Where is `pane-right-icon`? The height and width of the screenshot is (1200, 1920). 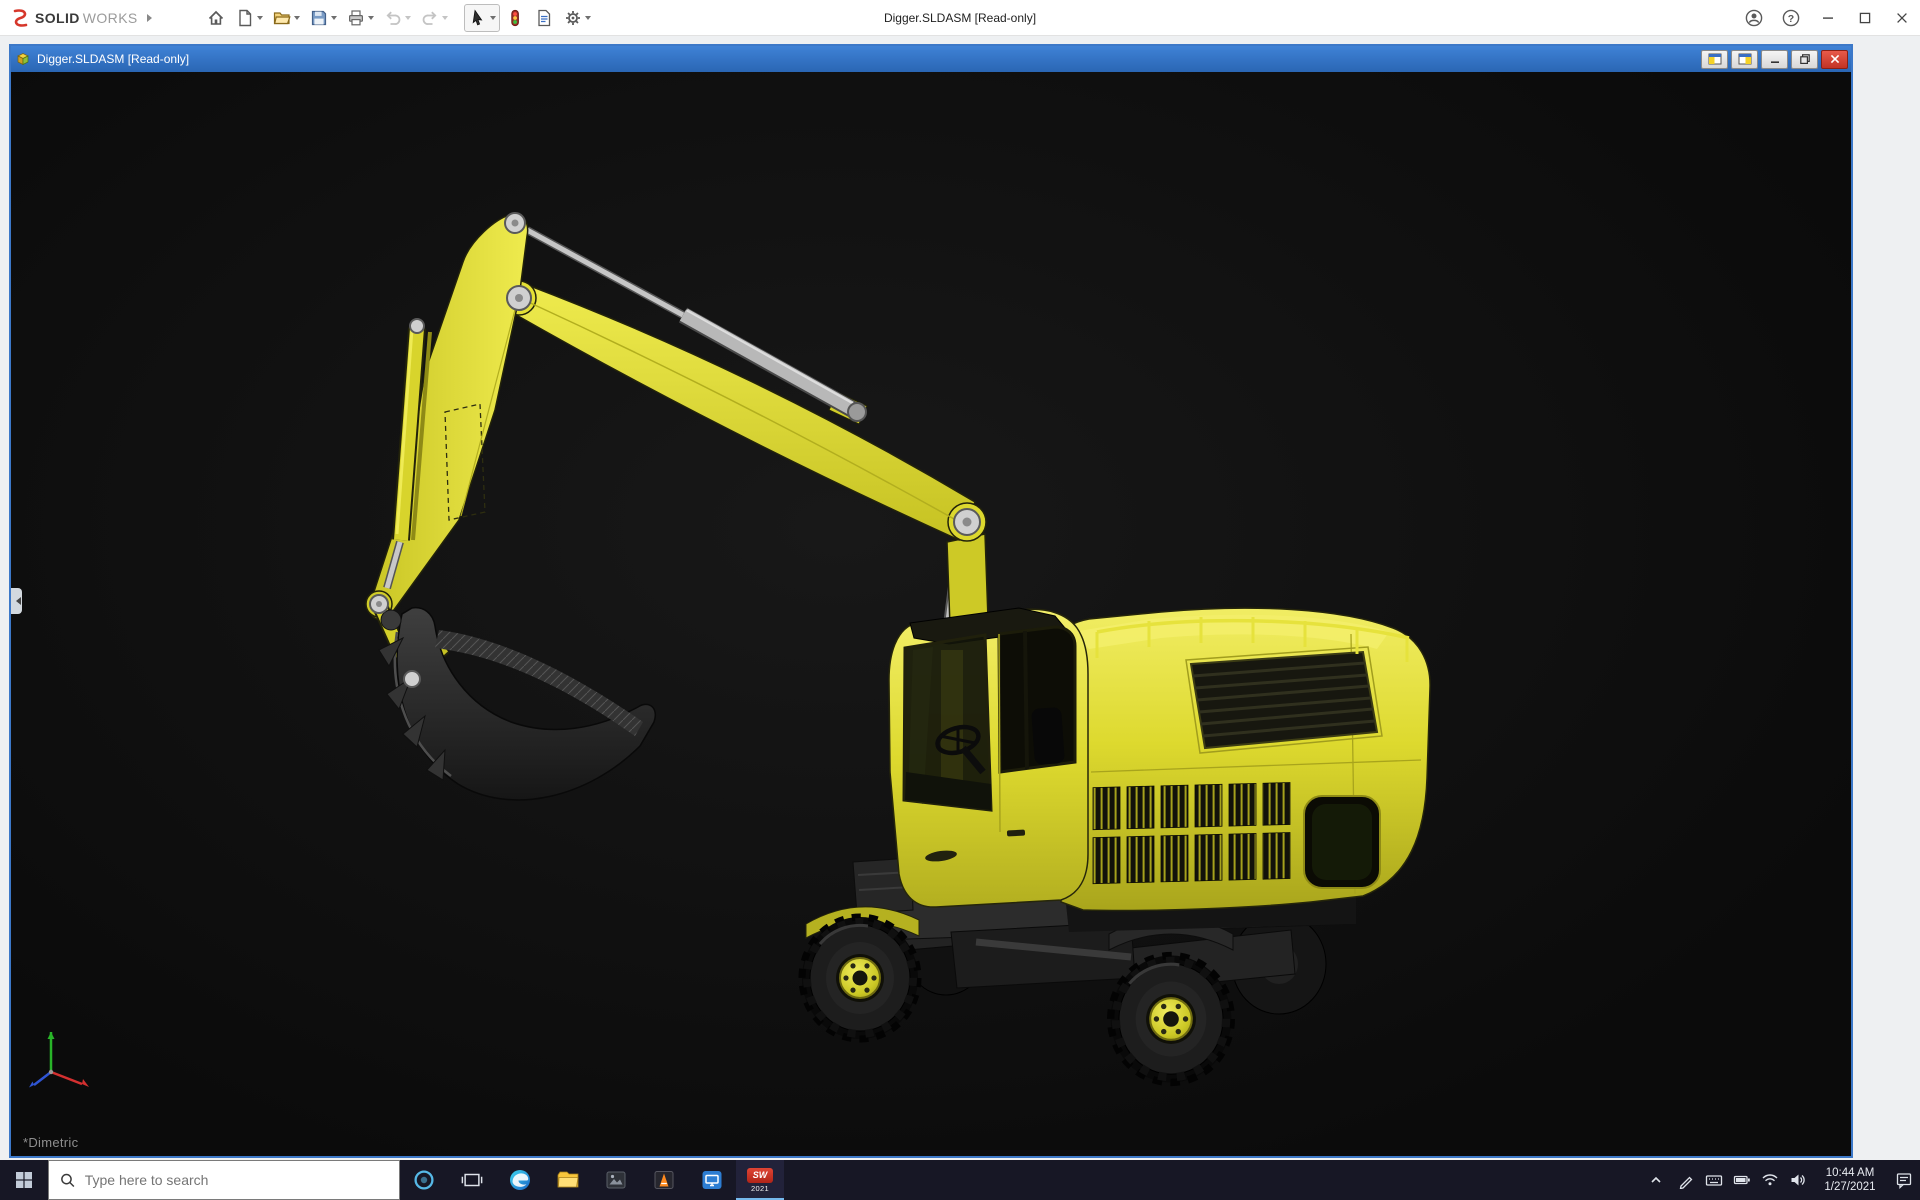 pane-right-icon is located at coordinates (1744, 59).